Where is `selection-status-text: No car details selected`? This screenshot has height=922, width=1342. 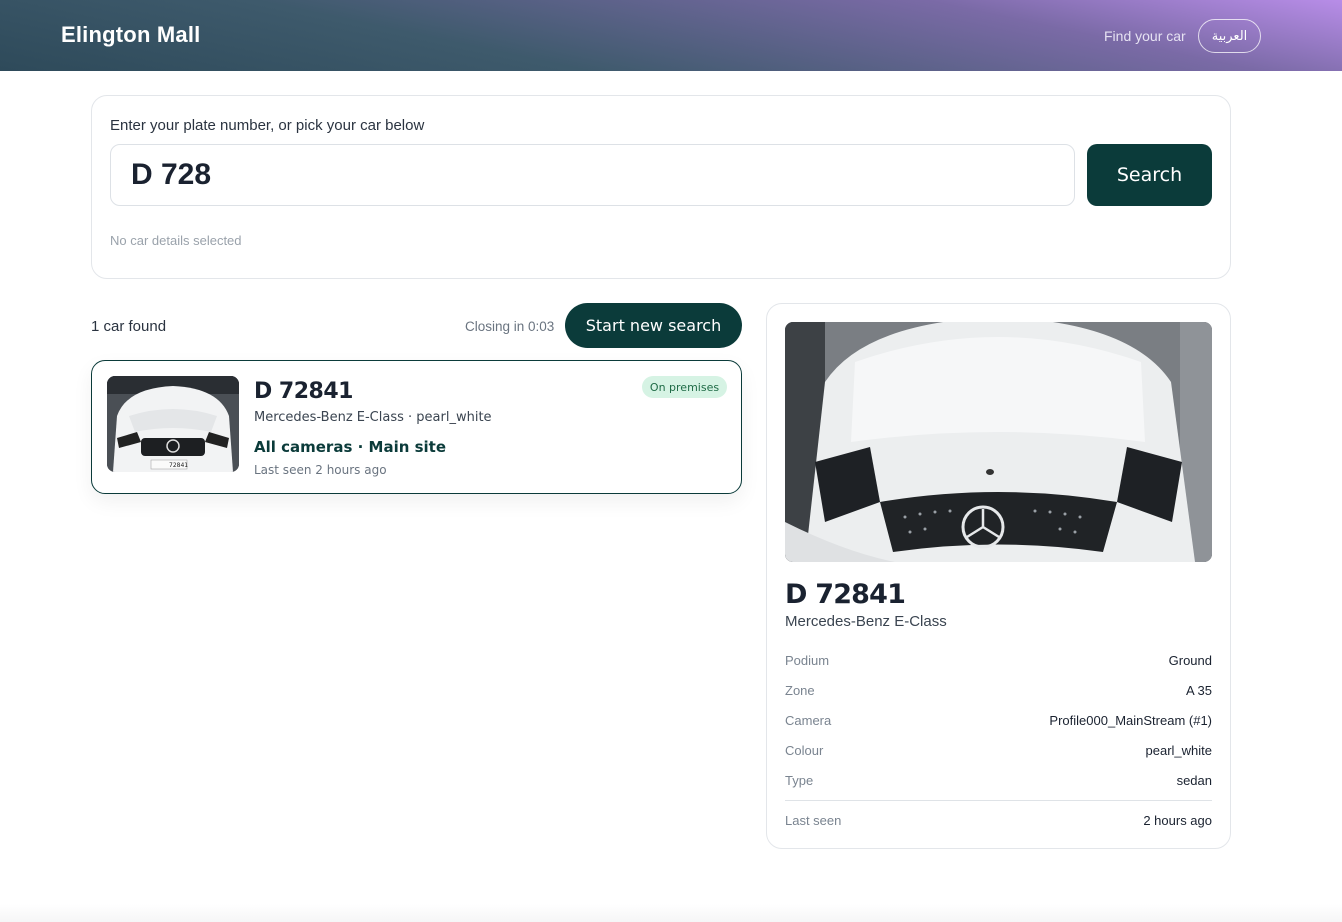 selection-status-text: No car details selected is located at coordinates (176, 240).